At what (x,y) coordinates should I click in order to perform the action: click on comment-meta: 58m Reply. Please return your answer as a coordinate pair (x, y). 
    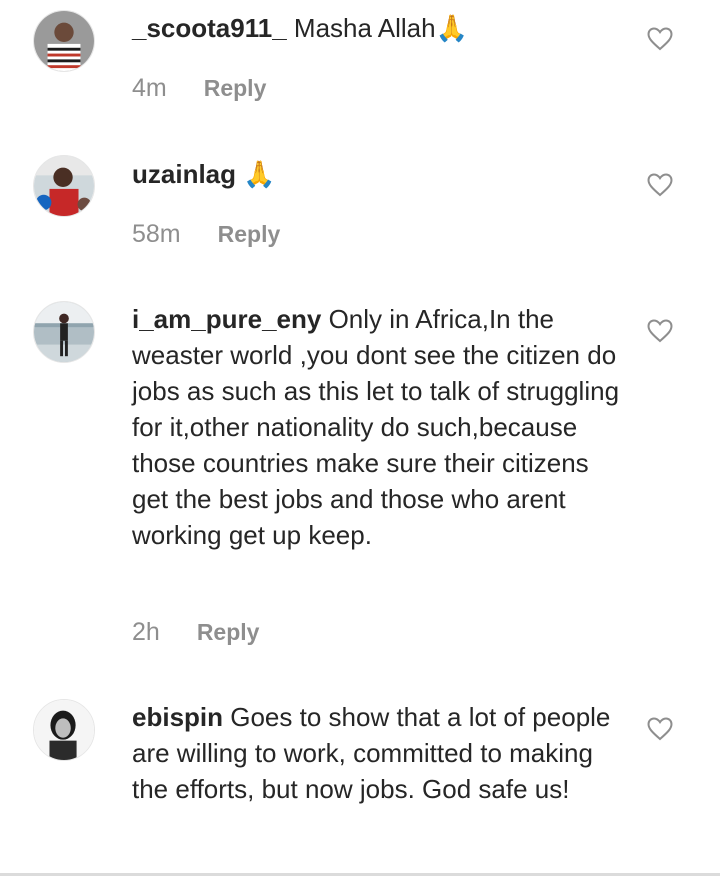
    Looking at the image, I should click on (206, 234).